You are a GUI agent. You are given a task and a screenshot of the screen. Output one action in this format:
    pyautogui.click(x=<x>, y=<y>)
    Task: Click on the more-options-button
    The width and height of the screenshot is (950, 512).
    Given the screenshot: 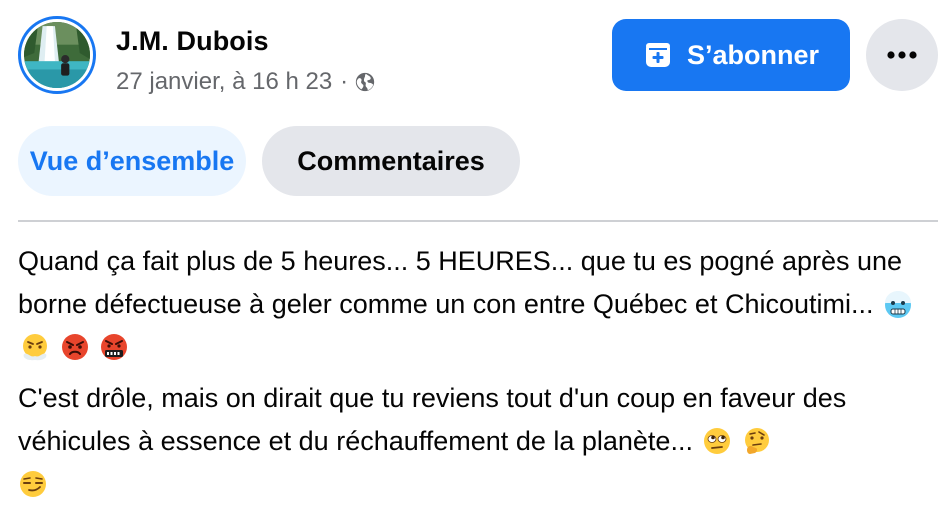 What is the action you would take?
    pyautogui.click(x=902, y=55)
    